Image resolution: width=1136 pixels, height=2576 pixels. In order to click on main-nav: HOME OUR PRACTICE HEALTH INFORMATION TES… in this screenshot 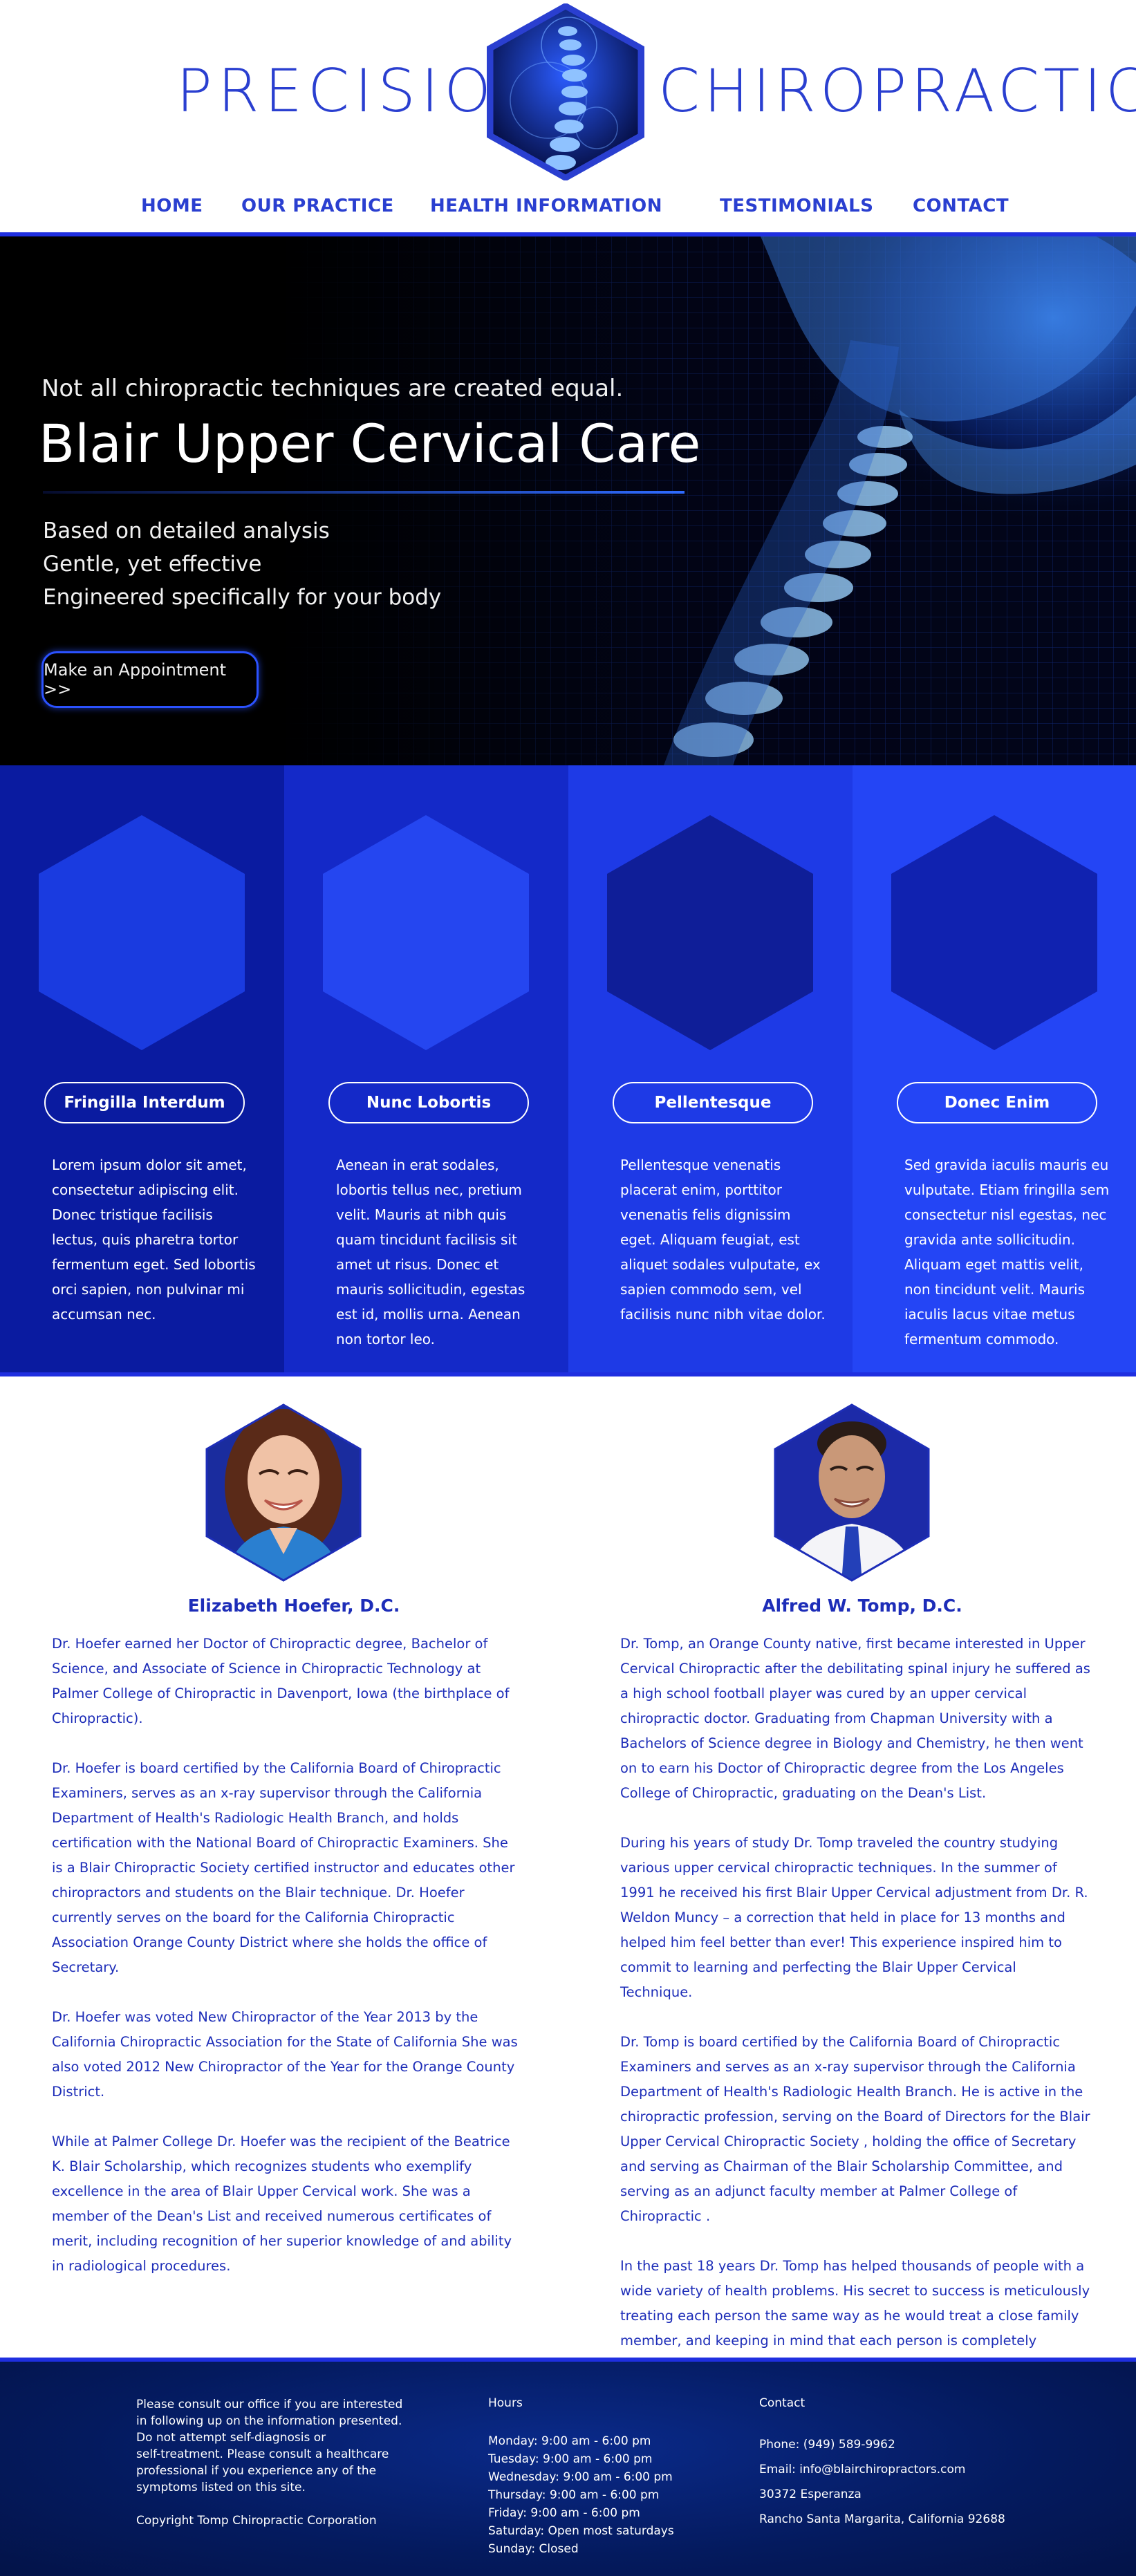, I will do `click(568, 209)`.